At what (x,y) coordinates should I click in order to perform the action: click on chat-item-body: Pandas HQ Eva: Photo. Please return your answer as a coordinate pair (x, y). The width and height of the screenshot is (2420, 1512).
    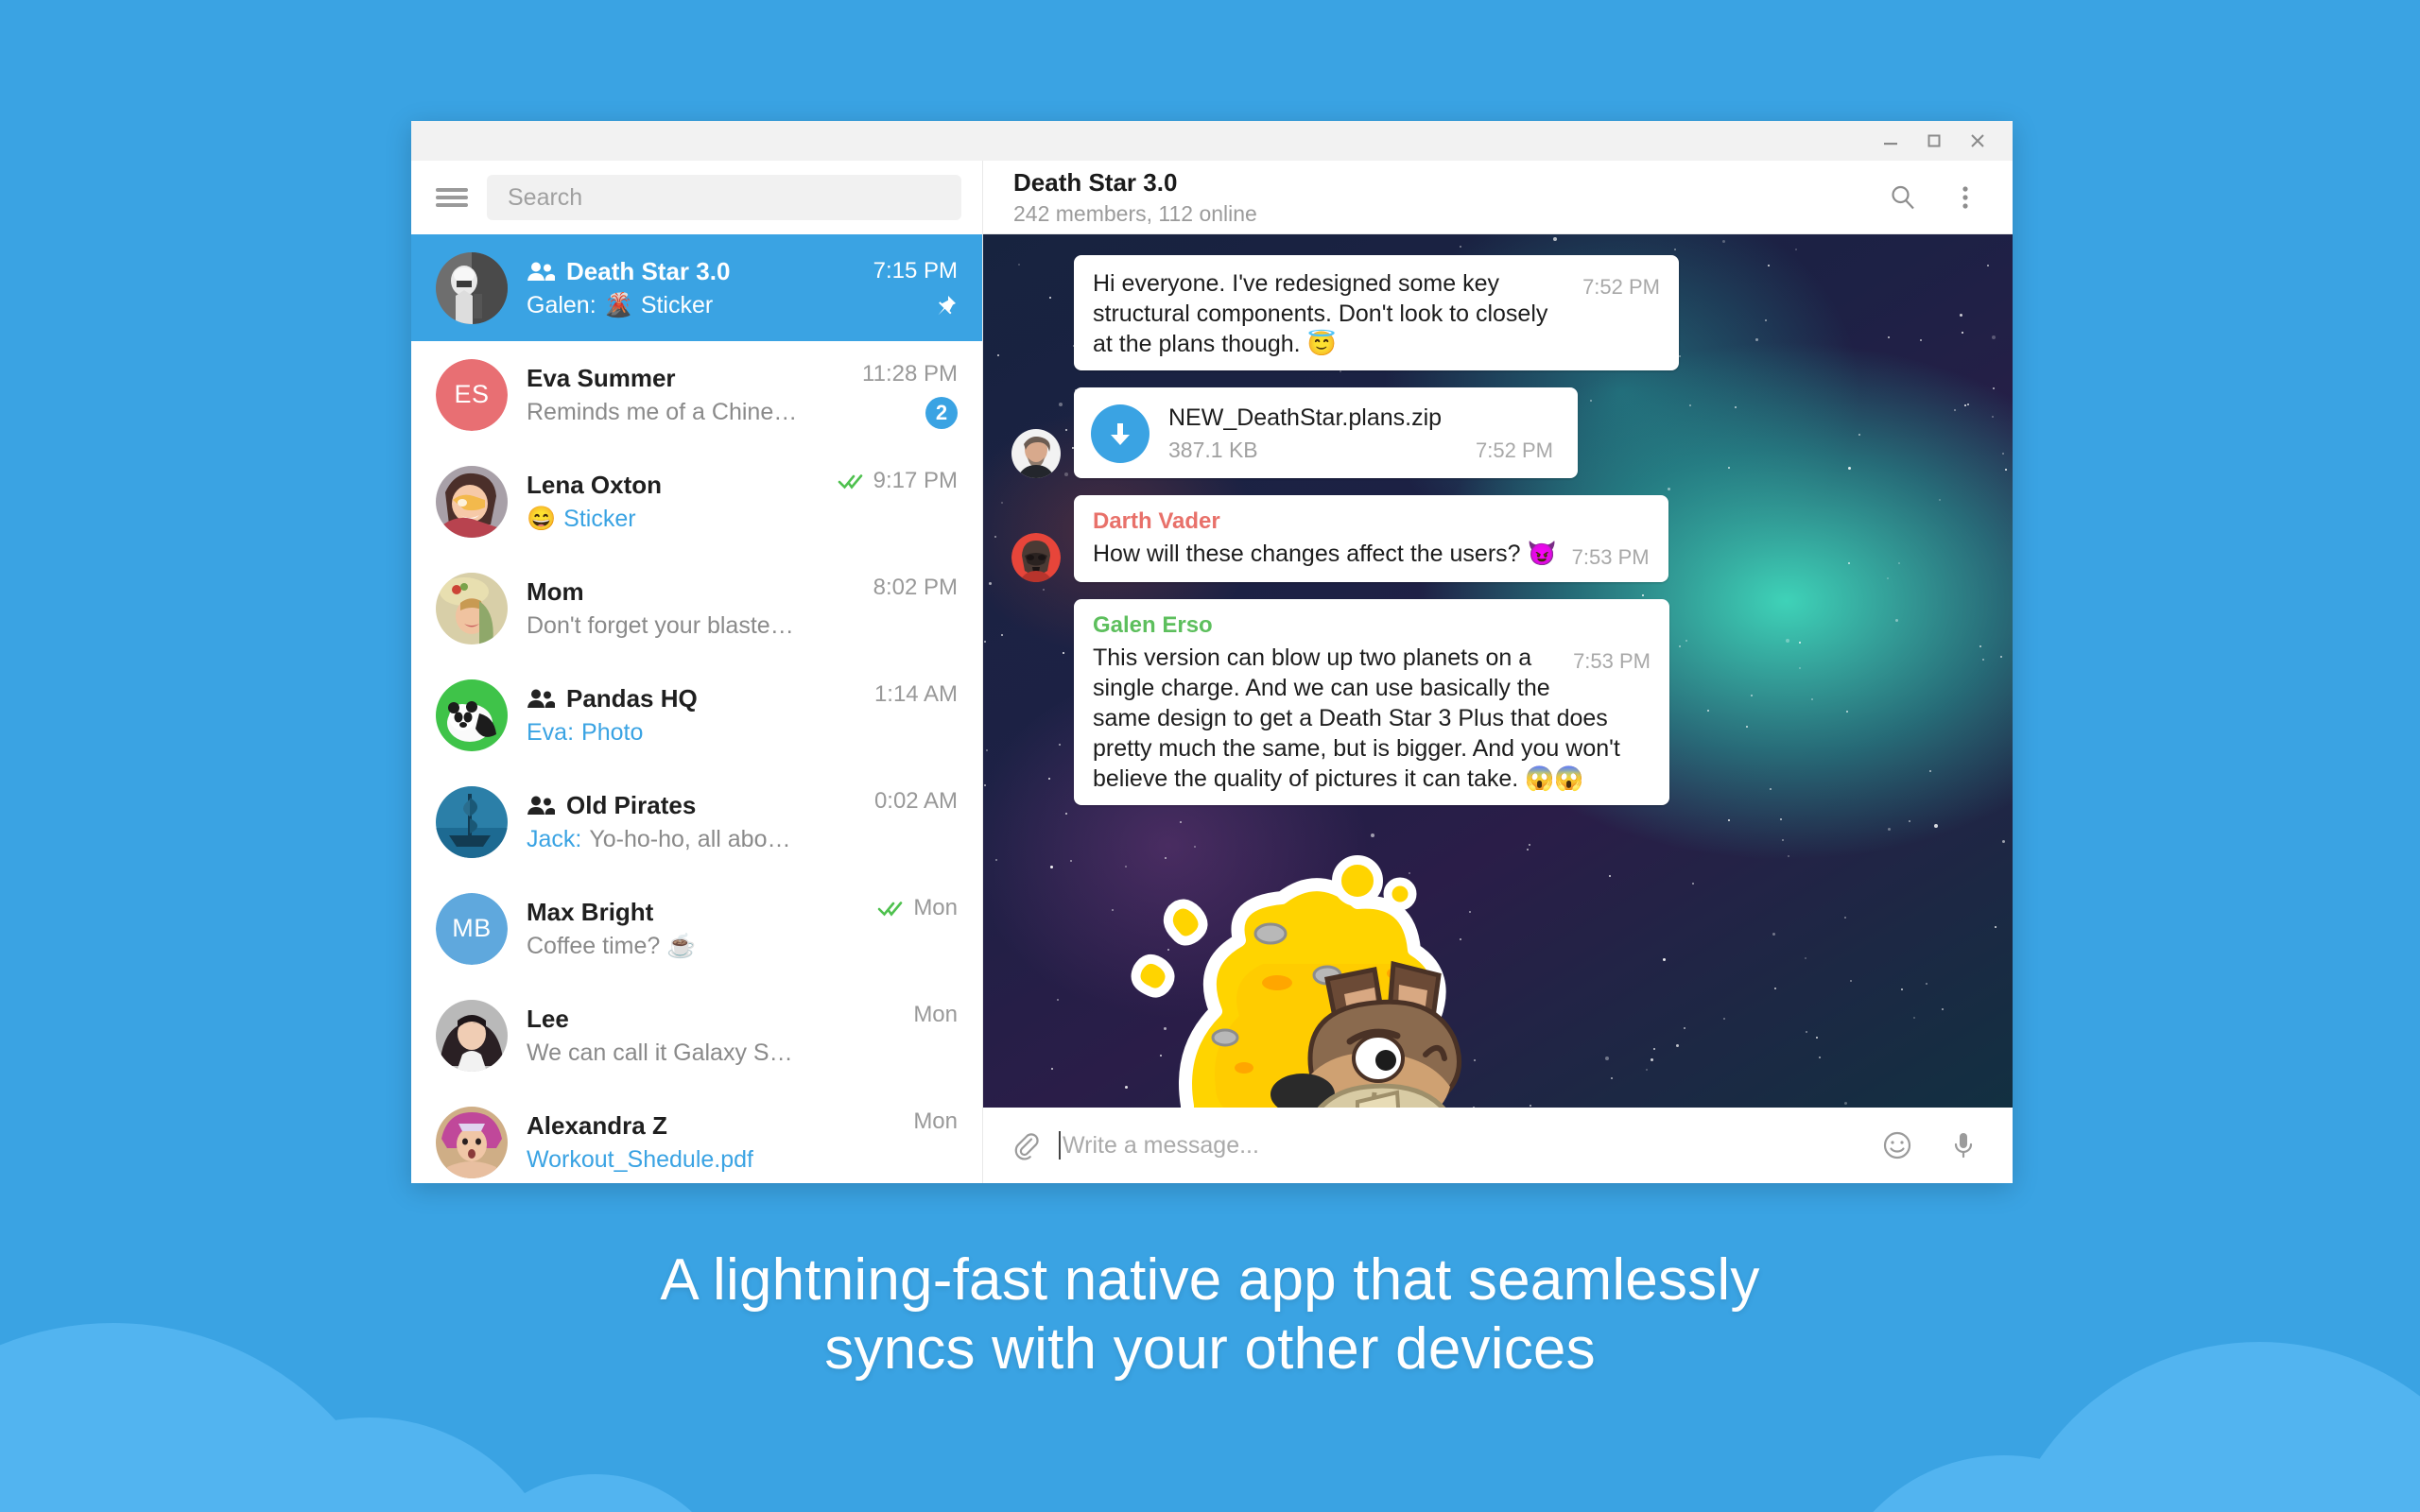
    Looking at the image, I should click on (663, 715).